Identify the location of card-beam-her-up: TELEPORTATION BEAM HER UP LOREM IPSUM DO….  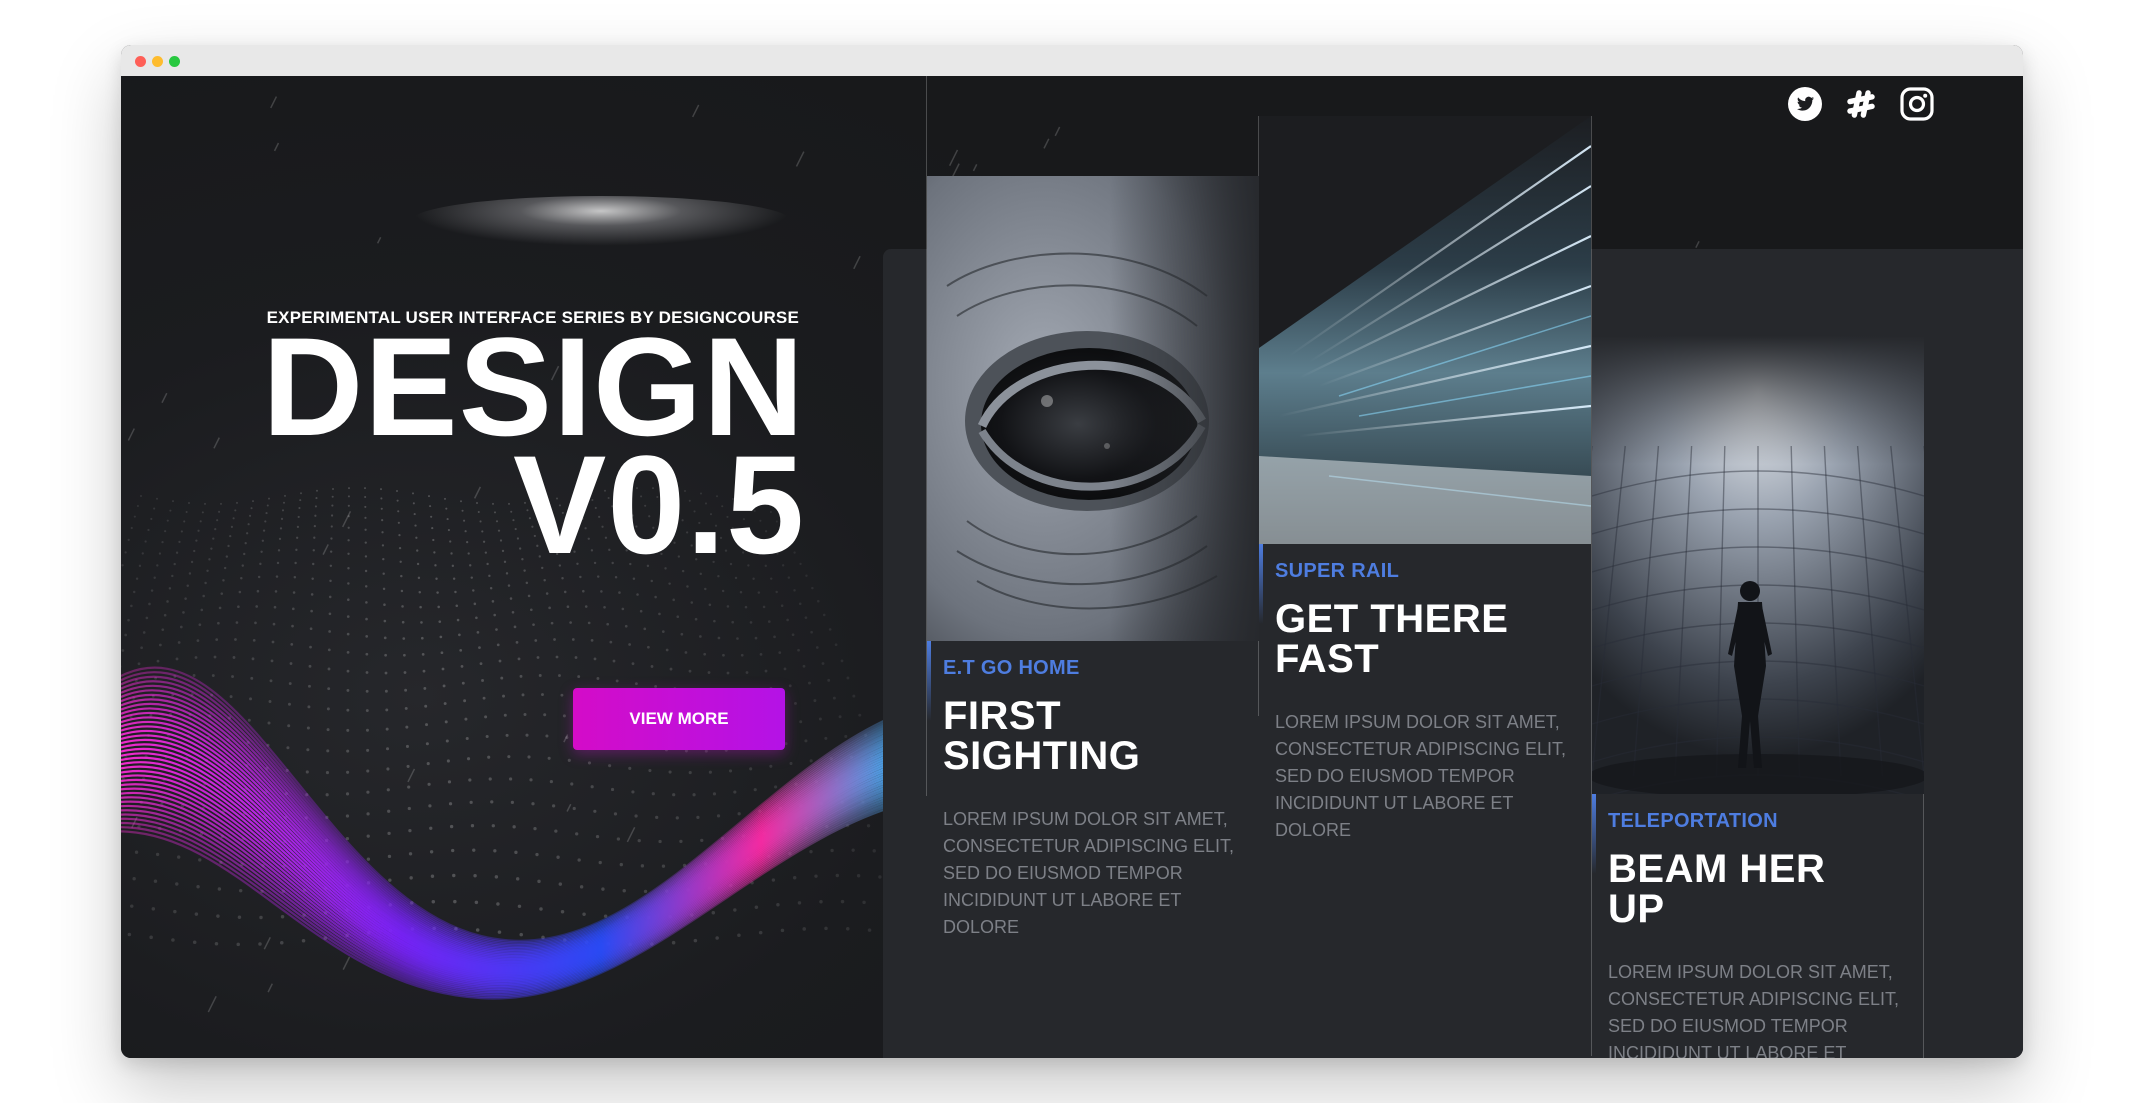
(1758, 697).